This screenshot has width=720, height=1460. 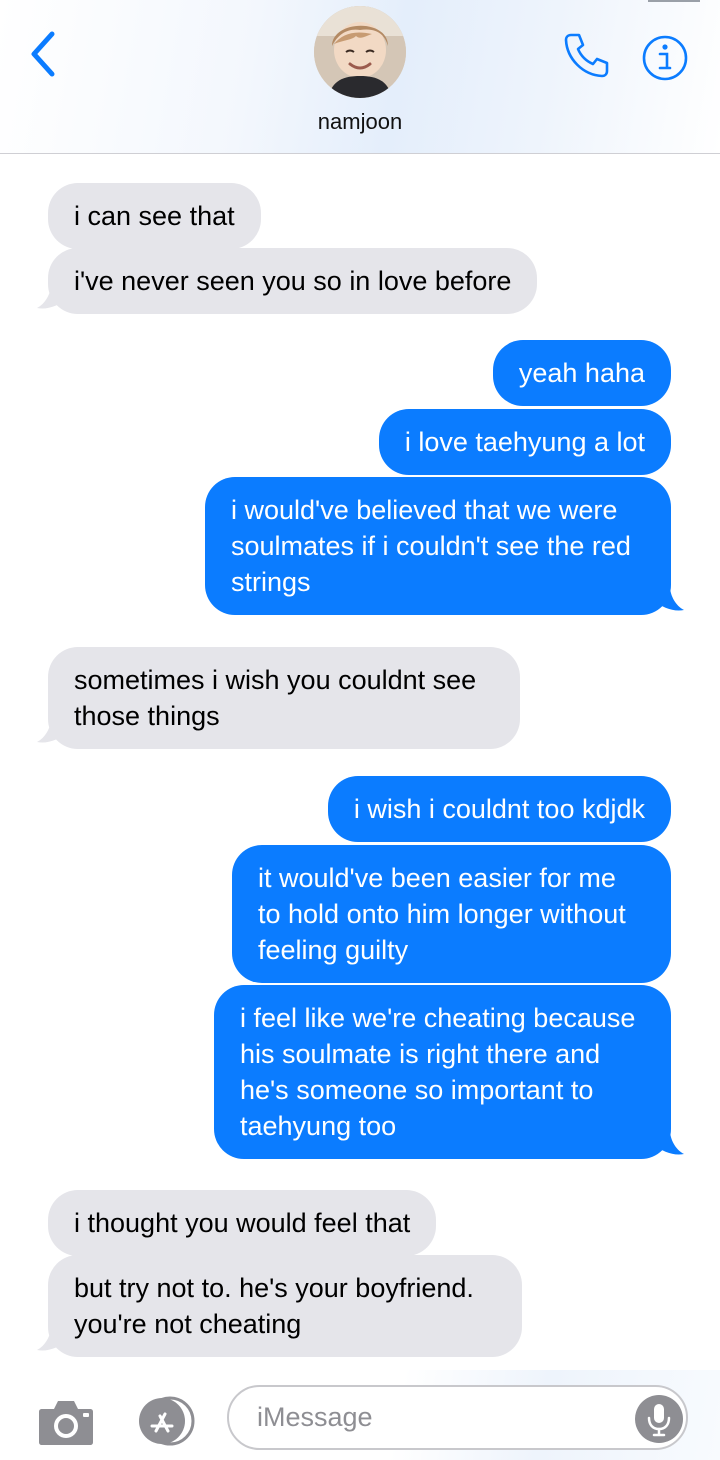 I want to click on outgoing-message: i love taehyung a lot, so click(x=524, y=442).